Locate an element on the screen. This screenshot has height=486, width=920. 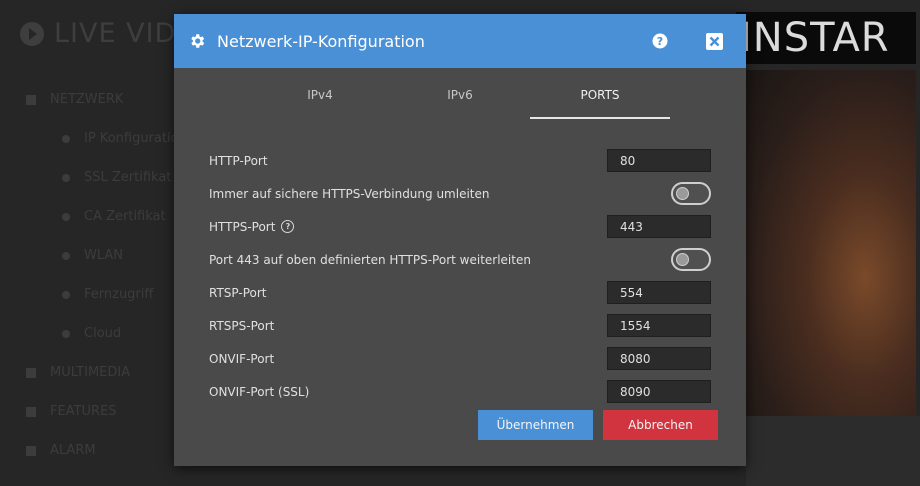
cancel-button: Abbrechen is located at coordinates (660, 425).